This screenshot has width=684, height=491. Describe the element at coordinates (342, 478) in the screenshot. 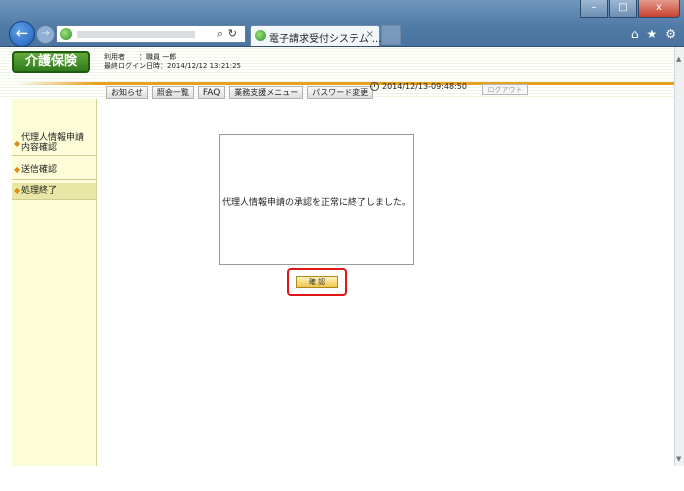

I see `bottom-area` at that location.